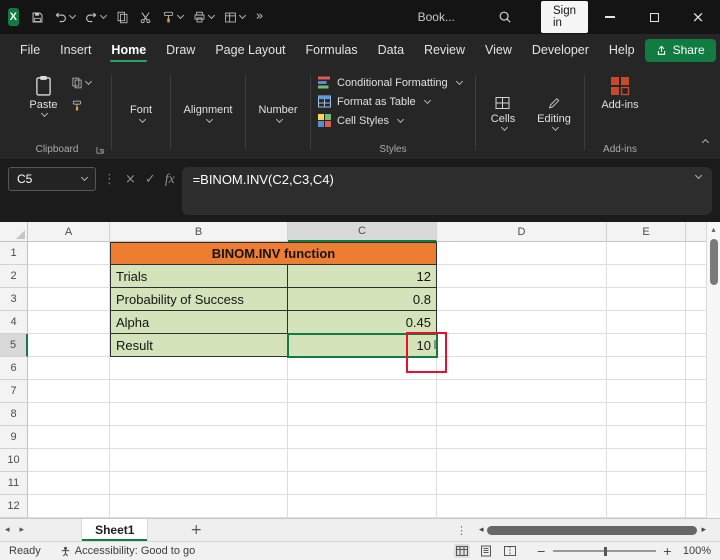  Describe the element at coordinates (390, 101) in the screenshot. I see `format-as-table-button: Format as Table` at that location.